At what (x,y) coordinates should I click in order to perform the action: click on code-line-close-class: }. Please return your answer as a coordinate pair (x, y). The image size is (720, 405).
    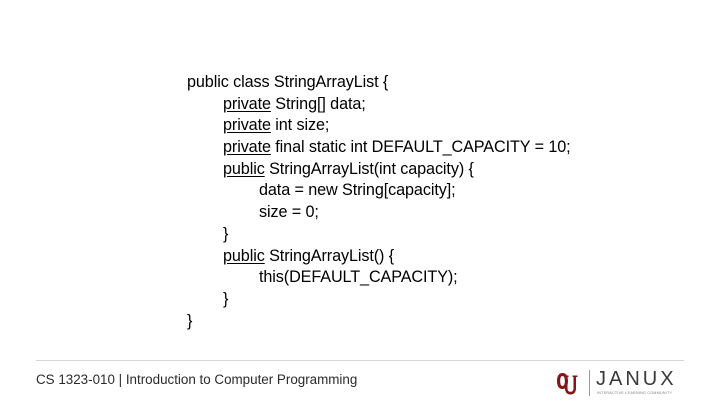
    Looking at the image, I should click on (417, 322).